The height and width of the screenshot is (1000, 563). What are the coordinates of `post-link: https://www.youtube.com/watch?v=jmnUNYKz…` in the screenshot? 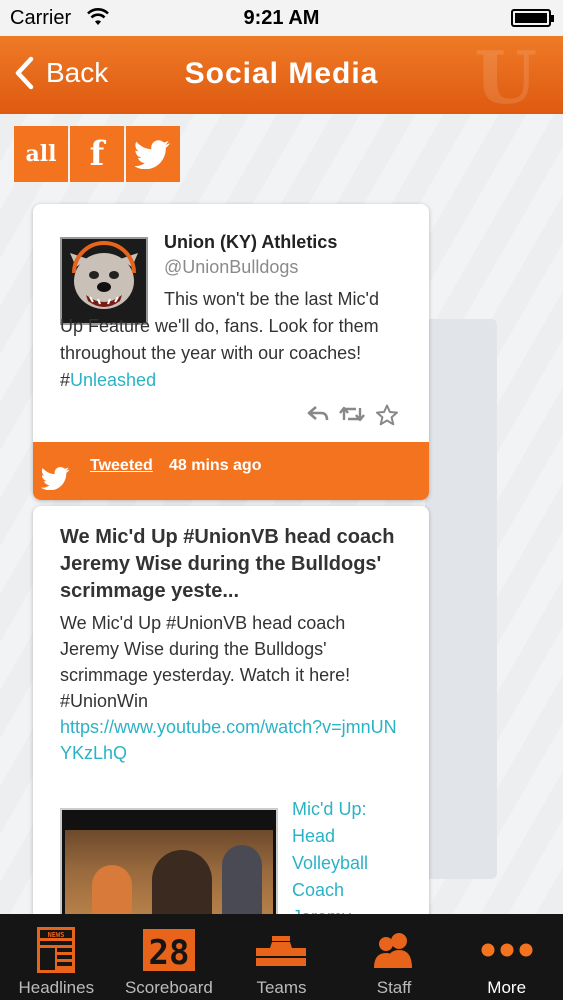 It's located at (228, 740).